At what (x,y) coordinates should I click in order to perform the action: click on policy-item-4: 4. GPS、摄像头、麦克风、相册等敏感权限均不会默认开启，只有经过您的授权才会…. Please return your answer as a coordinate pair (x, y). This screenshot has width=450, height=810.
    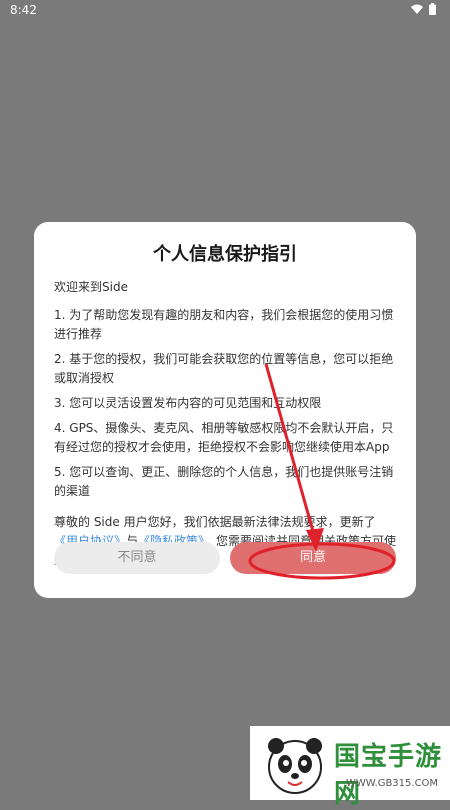
    Looking at the image, I should click on (224, 437).